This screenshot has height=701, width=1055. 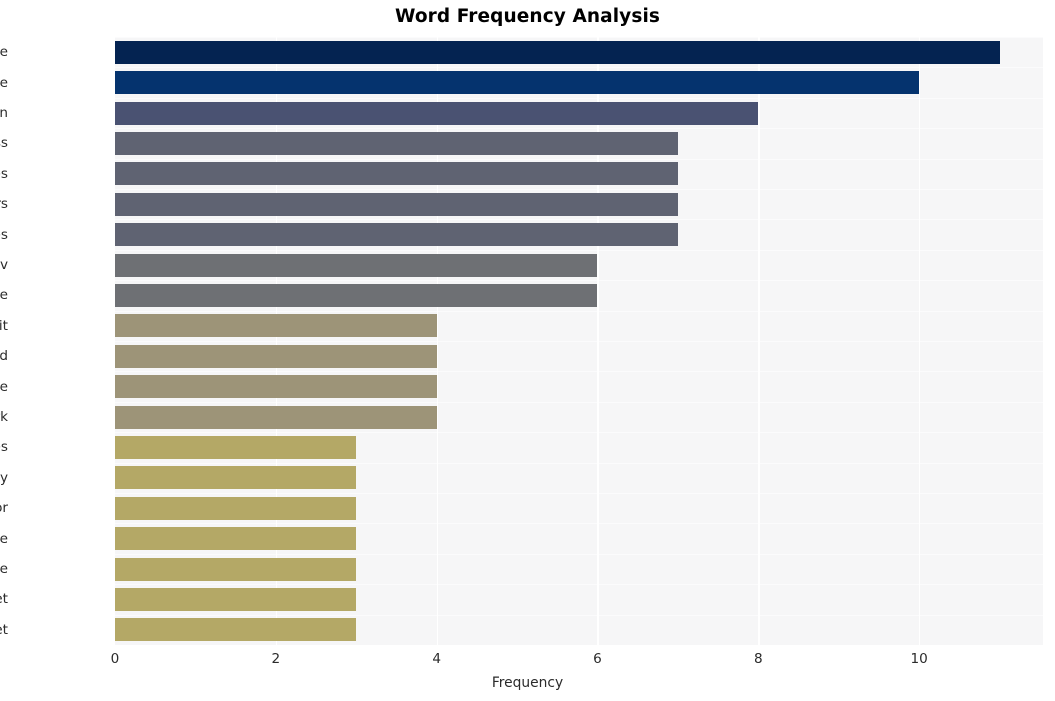 I want to click on y-tick-label: service, so click(x=4, y=52).